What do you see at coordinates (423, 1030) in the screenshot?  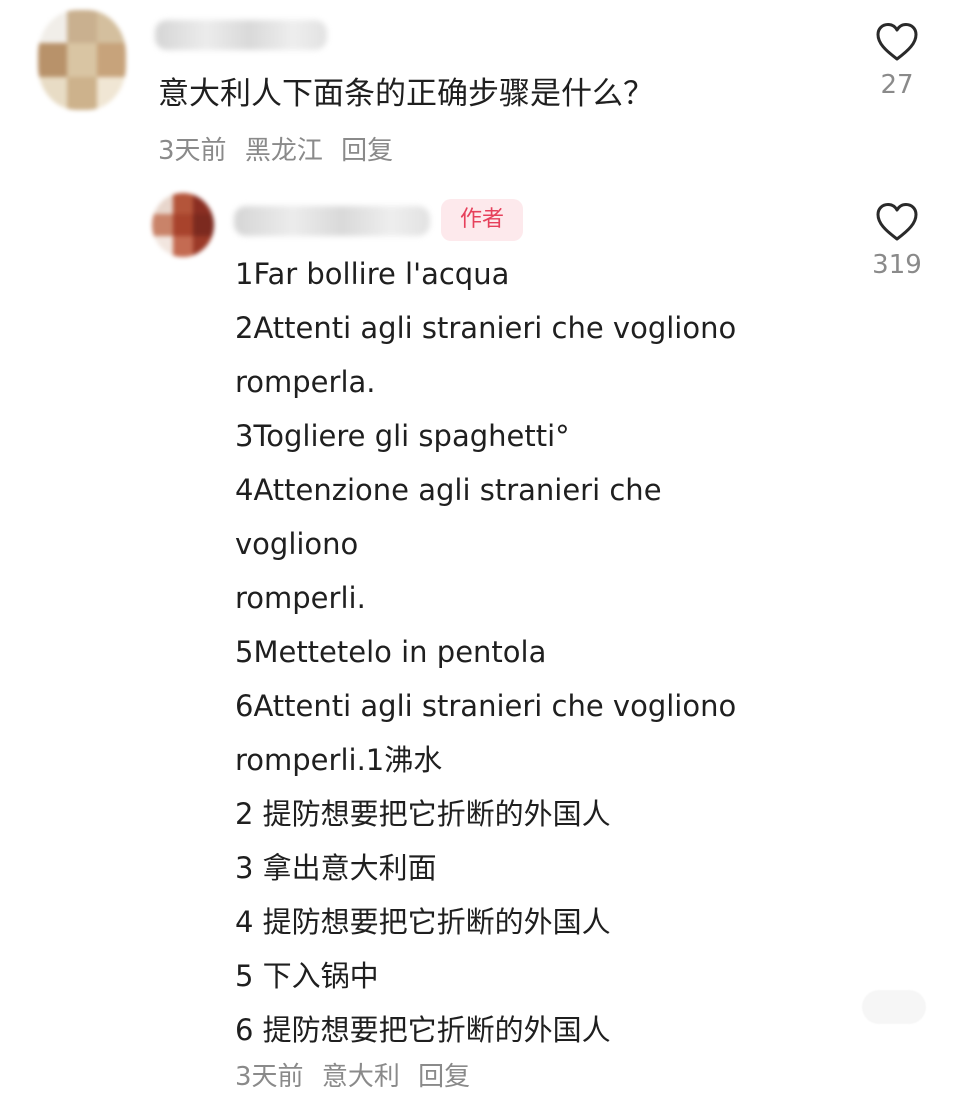 I see `reply-line: 6 提防想要把它折断的外国人` at bounding box center [423, 1030].